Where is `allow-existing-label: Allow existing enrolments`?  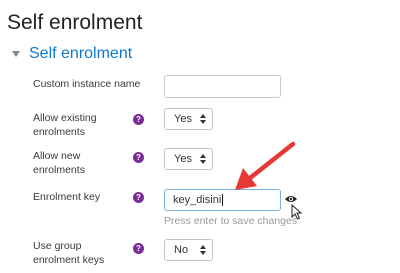
allow-existing-label: Allow existing enrolments is located at coordinates (65, 125).